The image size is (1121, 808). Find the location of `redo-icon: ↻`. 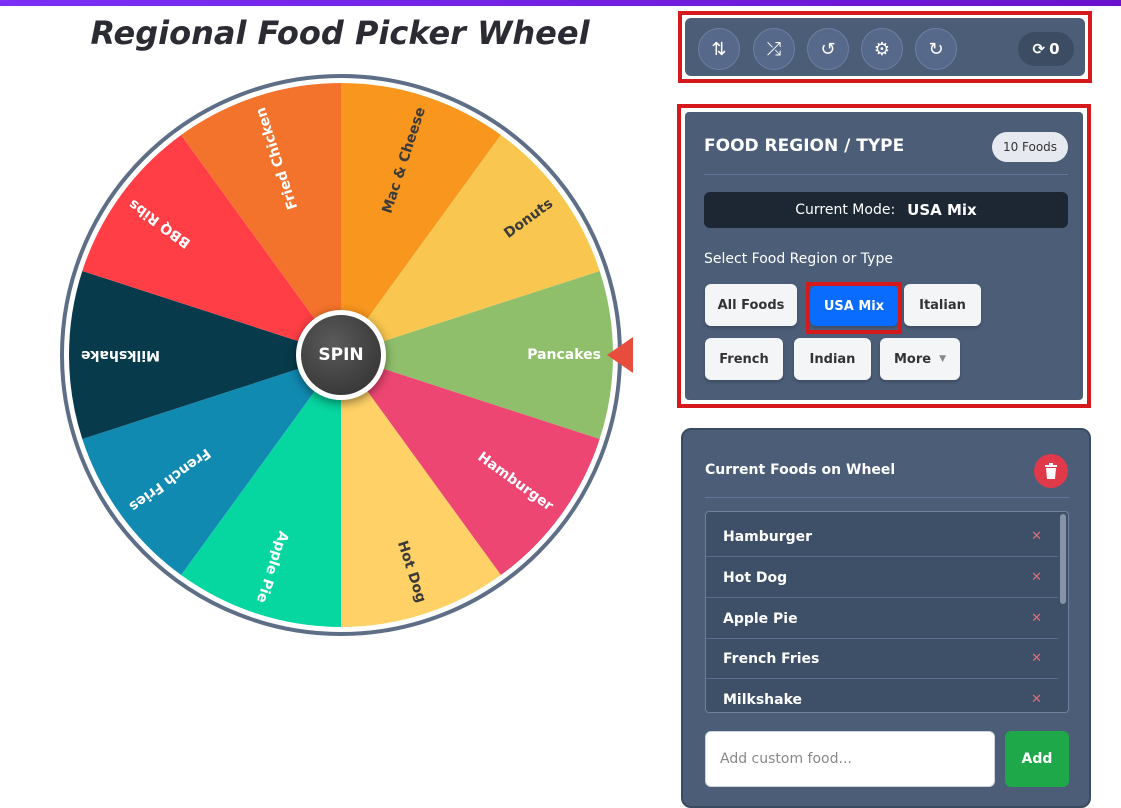

redo-icon: ↻ is located at coordinates (936, 49).